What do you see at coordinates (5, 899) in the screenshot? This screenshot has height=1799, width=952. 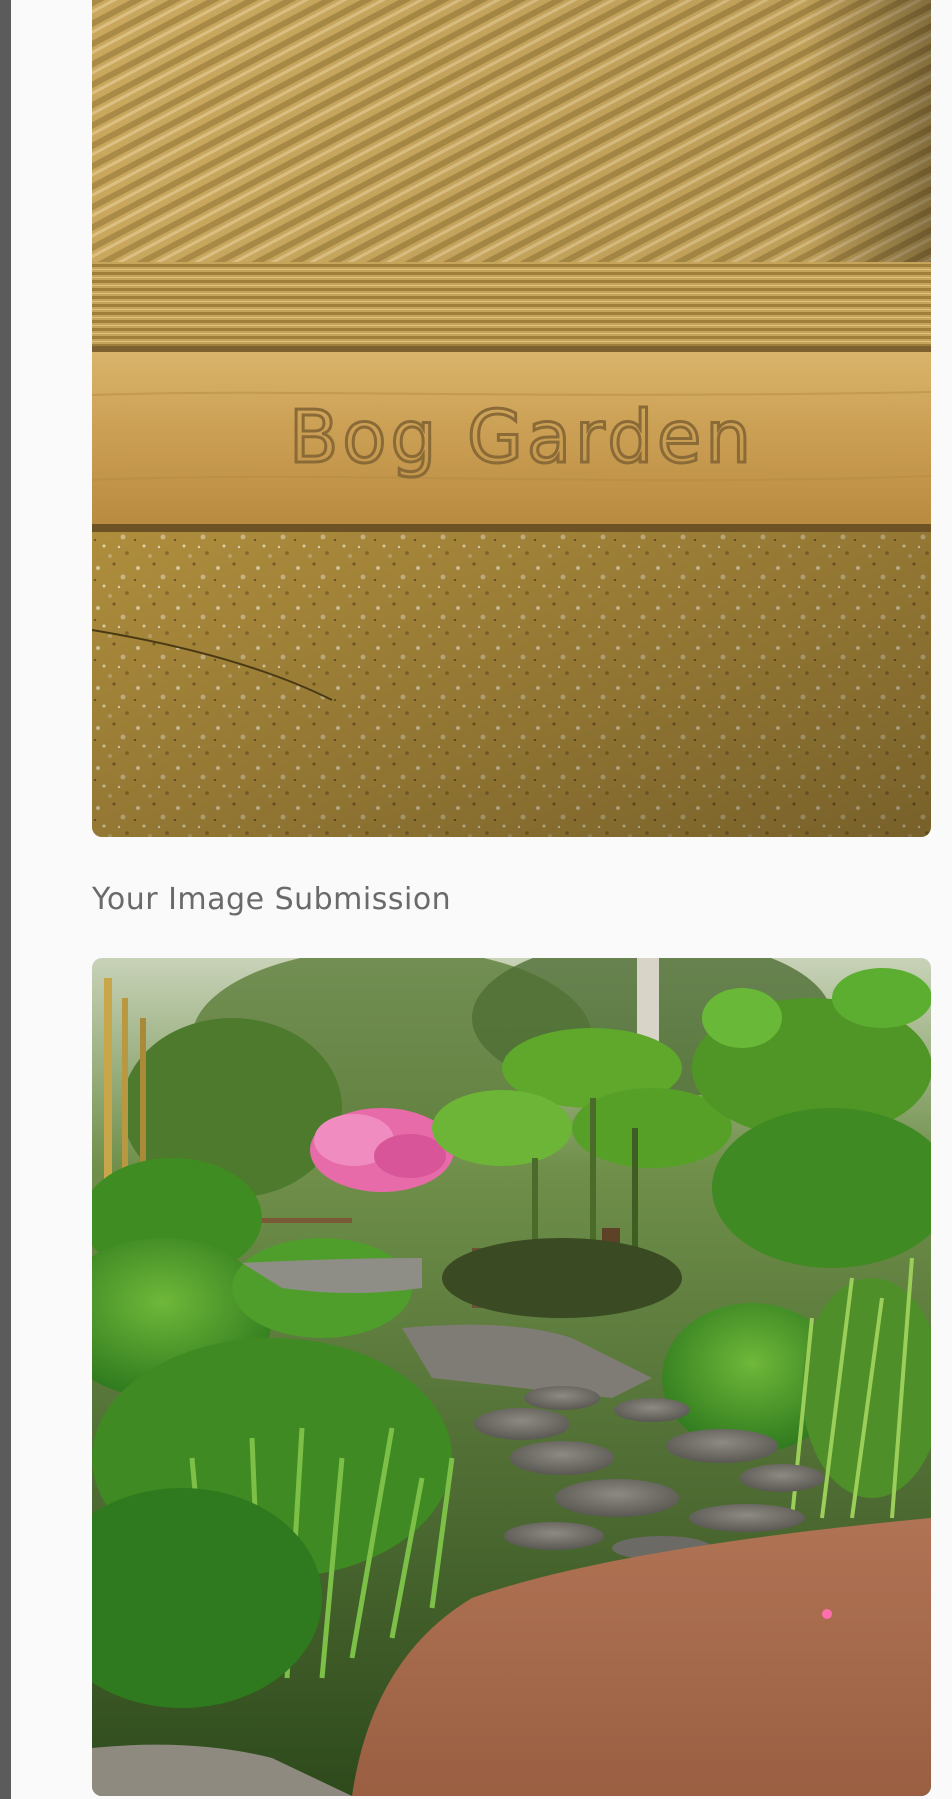 I see `left-scroll-rail` at bounding box center [5, 899].